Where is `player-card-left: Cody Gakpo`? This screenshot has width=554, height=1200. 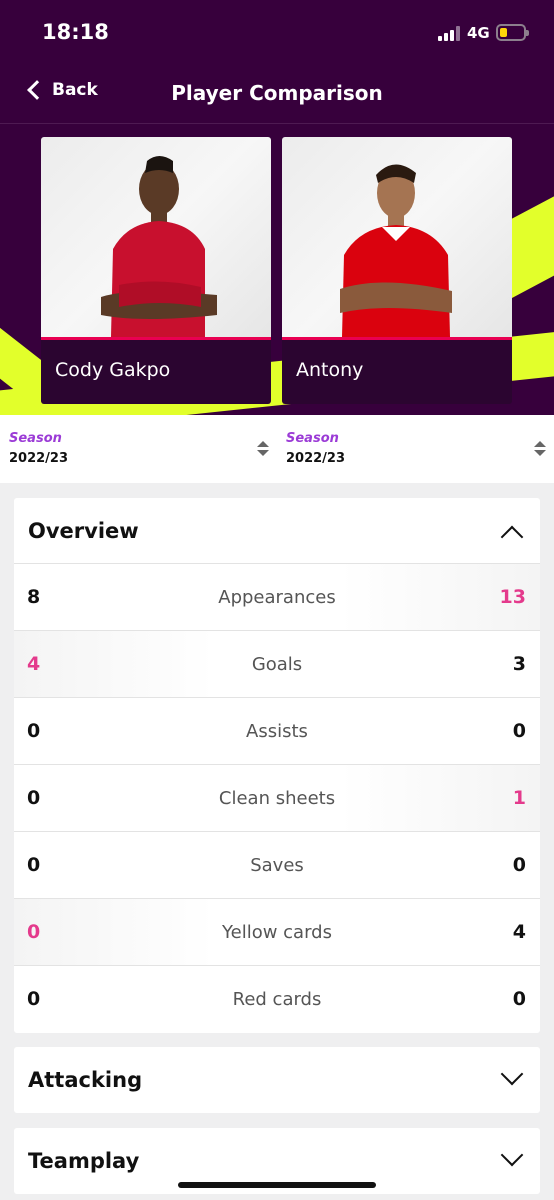 player-card-left: Cody Gakpo is located at coordinates (156, 270).